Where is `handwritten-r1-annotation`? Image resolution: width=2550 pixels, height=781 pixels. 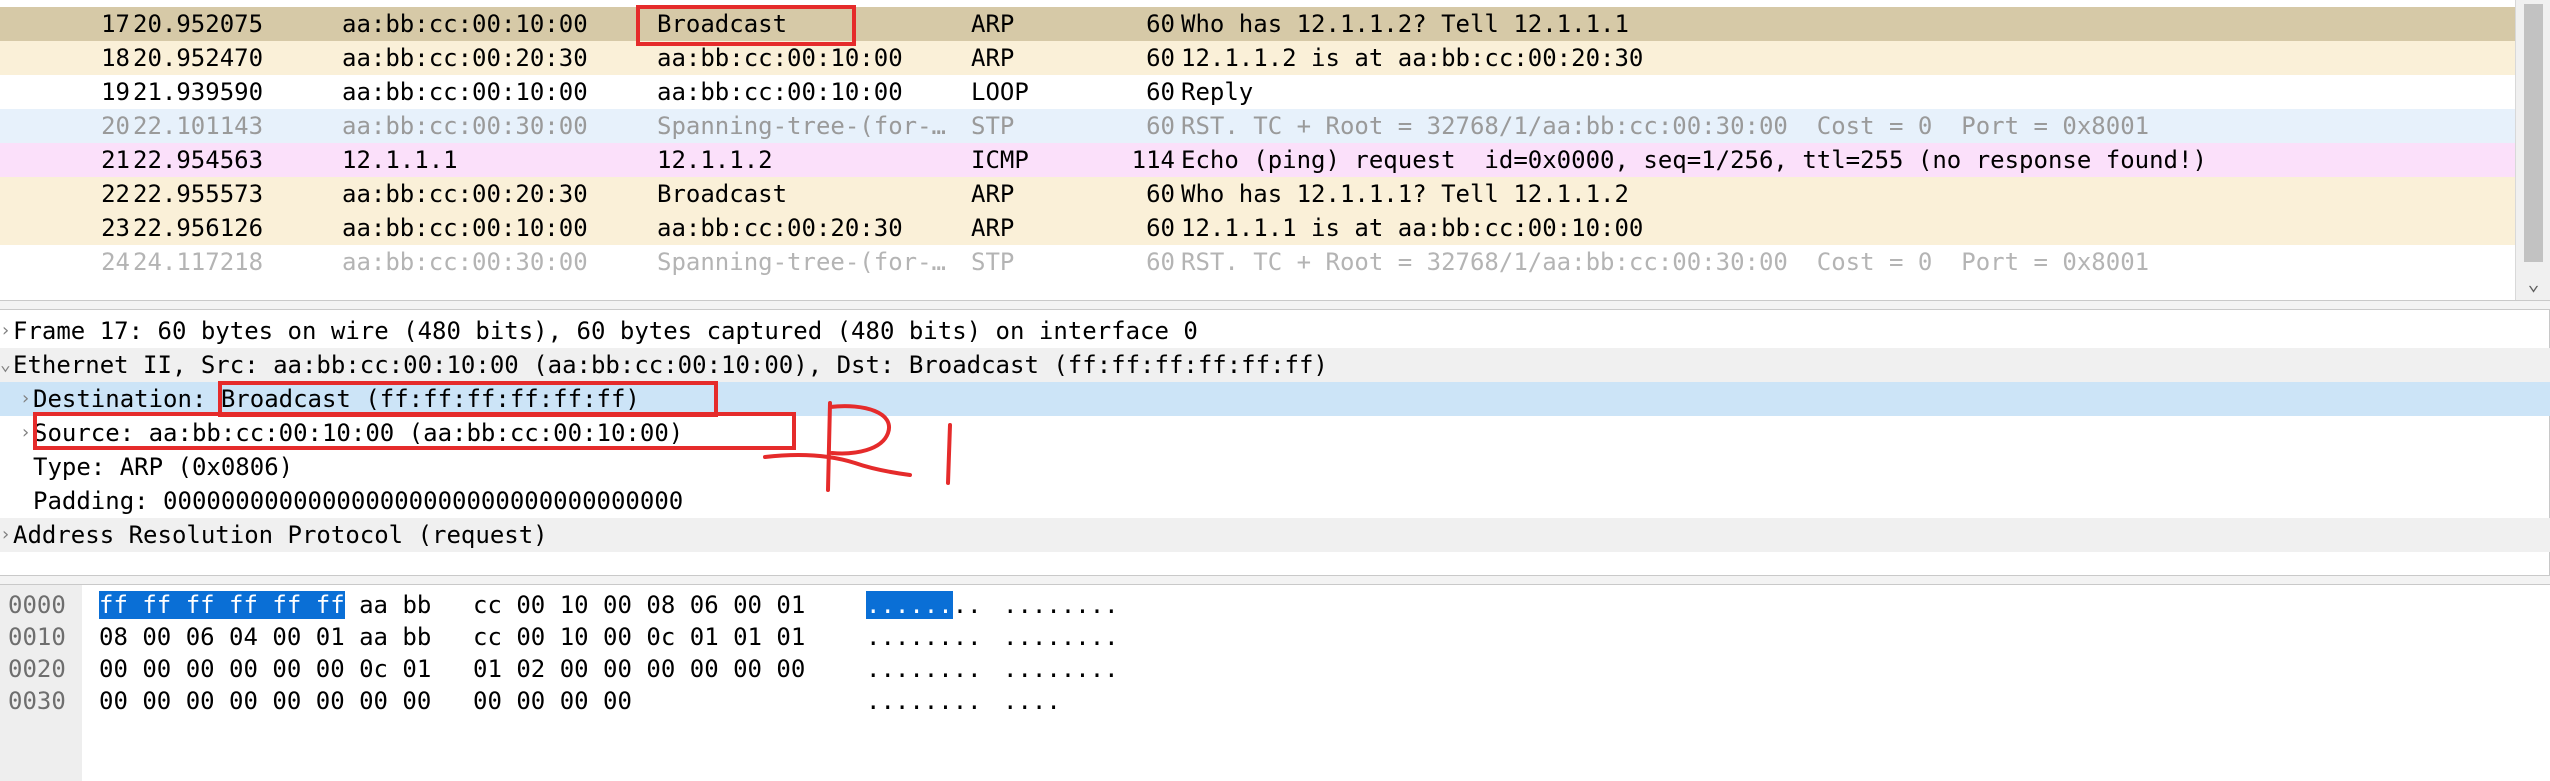
handwritten-r1-annotation is located at coordinates (857, 446).